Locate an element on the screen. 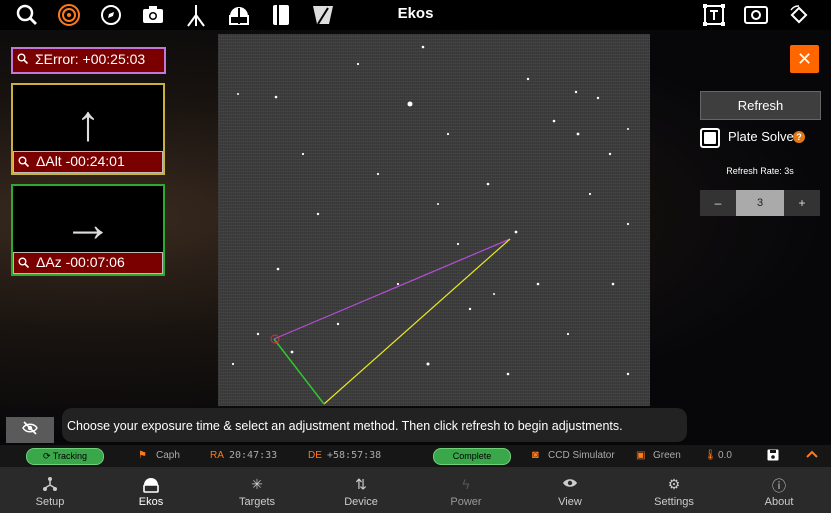 The image size is (831, 513). total-error-label: ΣError: +00:25:03 is located at coordinates (90, 59).